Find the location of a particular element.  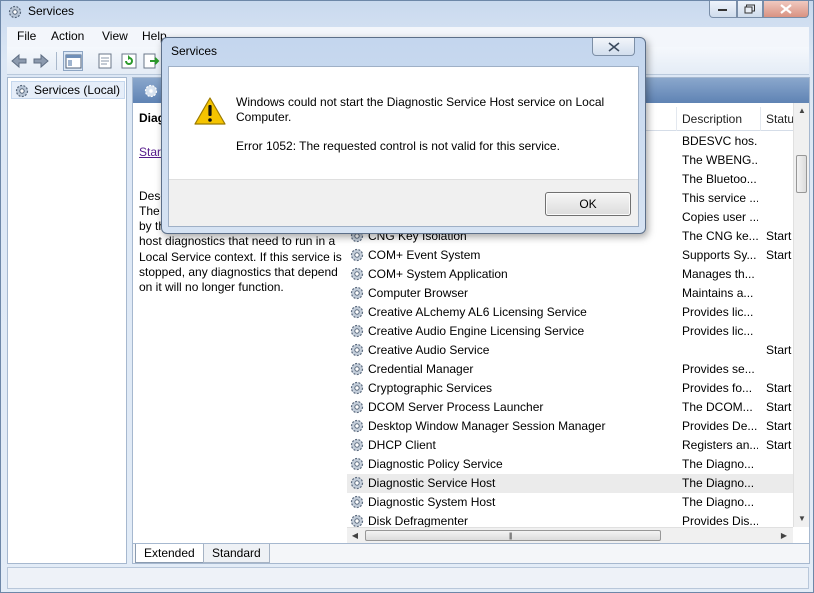

service-name: Creative Audio Engine Licensing Service is located at coordinates (476, 331).